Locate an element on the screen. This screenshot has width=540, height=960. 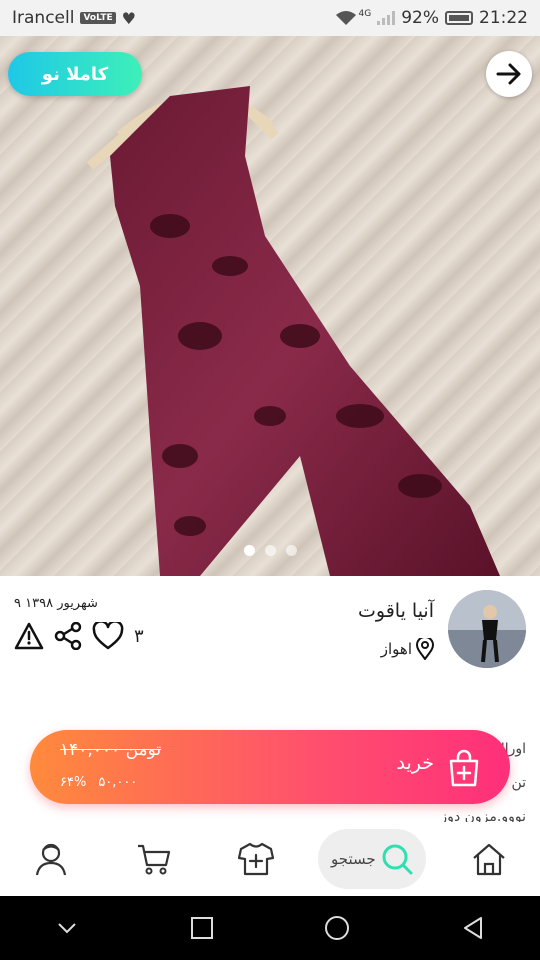
back-triangle-icon is located at coordinates (473, 928).